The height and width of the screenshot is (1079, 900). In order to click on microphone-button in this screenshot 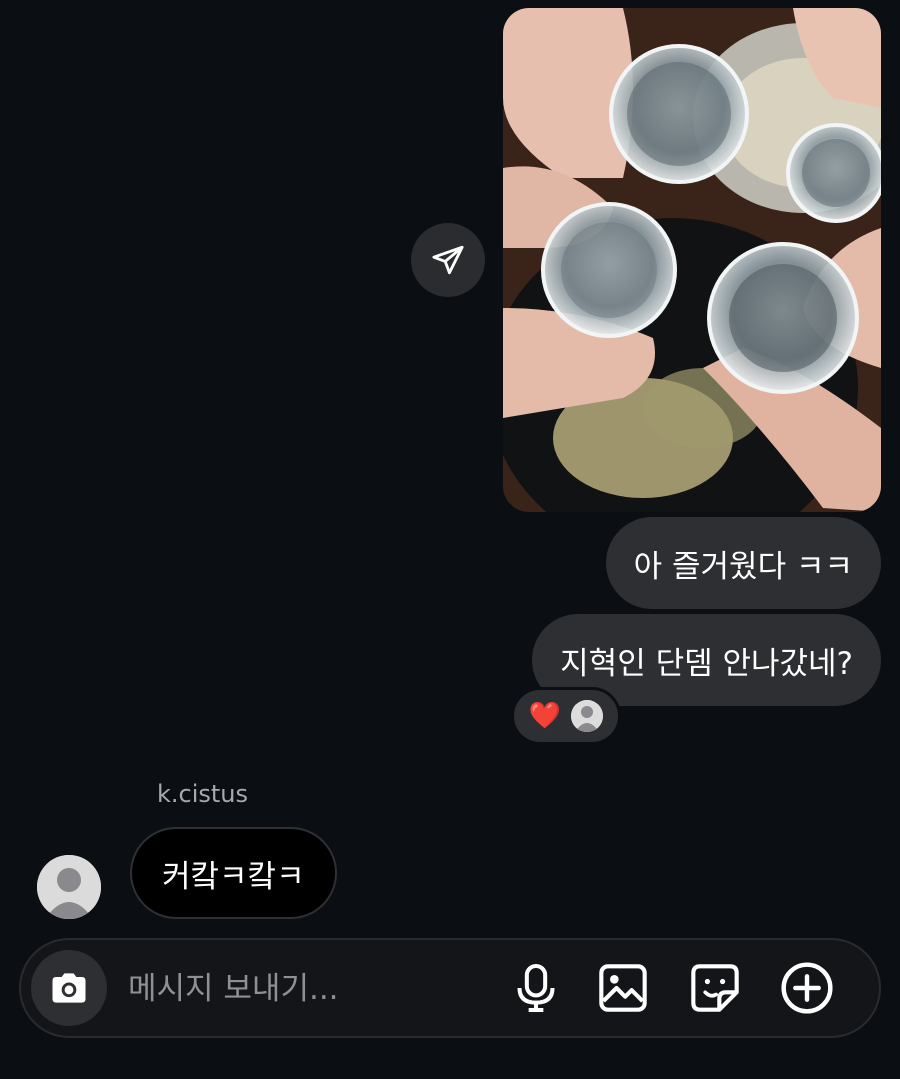, I will do `click(536, 988)`.